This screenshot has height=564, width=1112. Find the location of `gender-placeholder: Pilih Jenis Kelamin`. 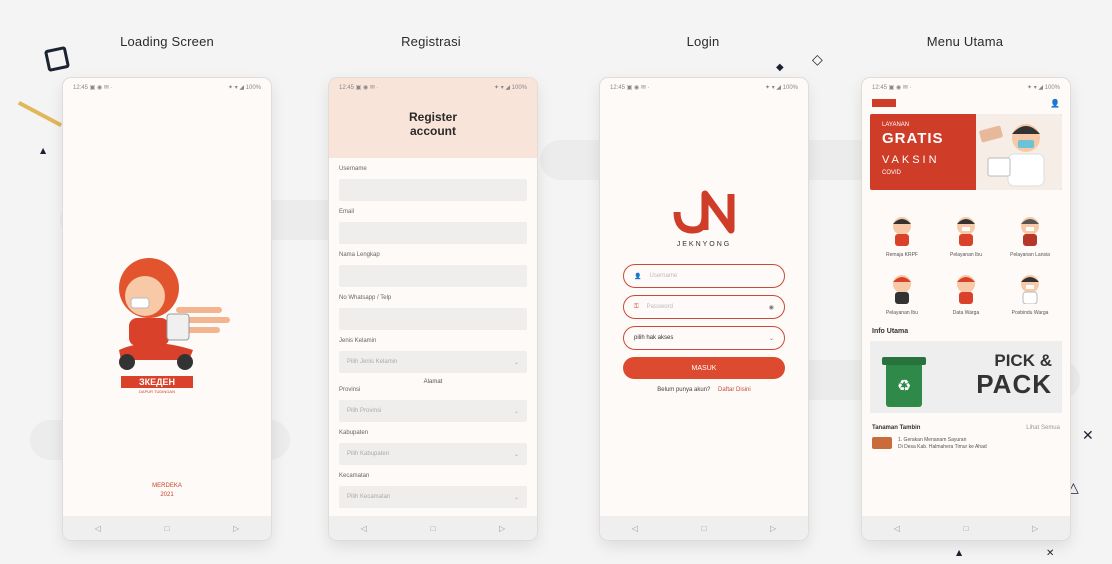

gender-placeholder: Pilih Jenis Kelamin is located at coordinates (372, 362).